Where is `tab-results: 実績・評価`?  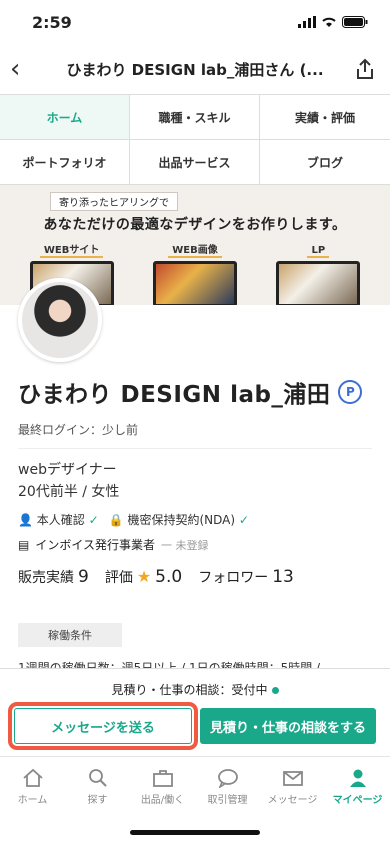 tab-results: 実績・評価 is located at coordinates (325, 117).